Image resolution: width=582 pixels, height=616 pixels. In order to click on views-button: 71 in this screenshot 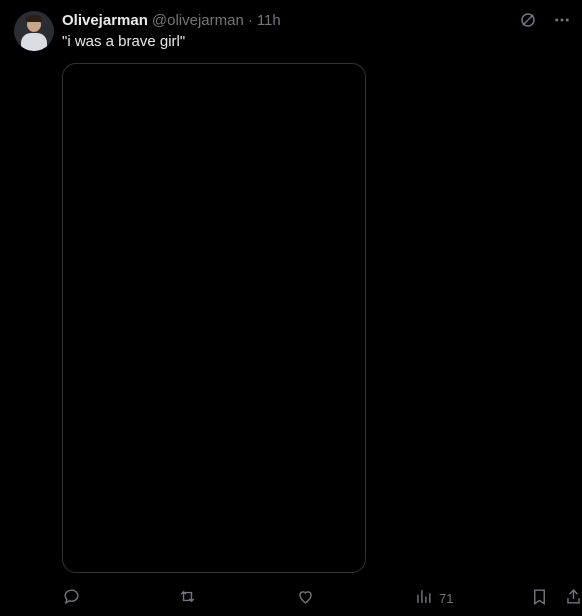, I will do `click(433, 598)`.